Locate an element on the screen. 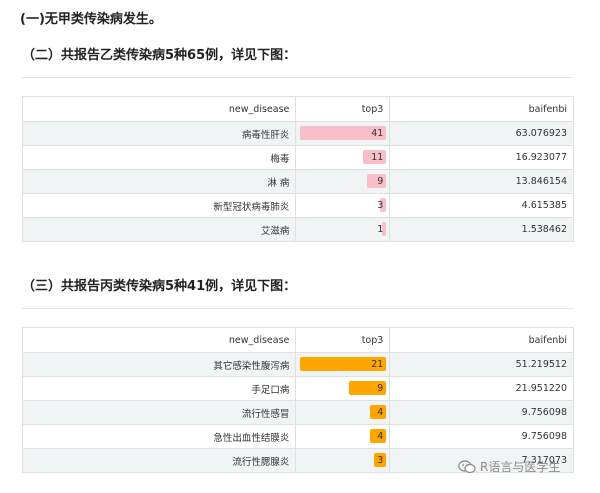 The image size is (600, 493). table-row: 急性出血性结膜炎 4 9.756098 is located at coordinates (297, 436).